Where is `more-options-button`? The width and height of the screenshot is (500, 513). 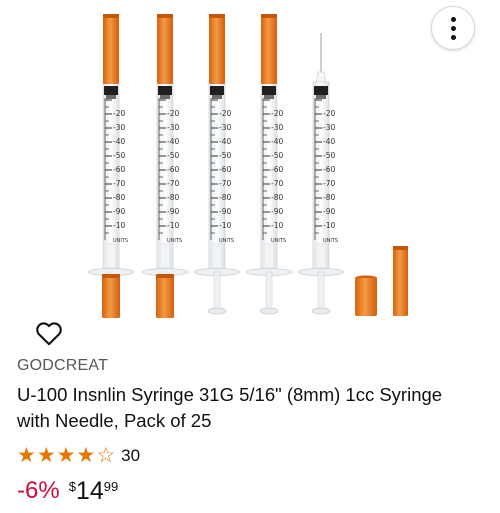 more-options-button is located at coordinates (453, 28).